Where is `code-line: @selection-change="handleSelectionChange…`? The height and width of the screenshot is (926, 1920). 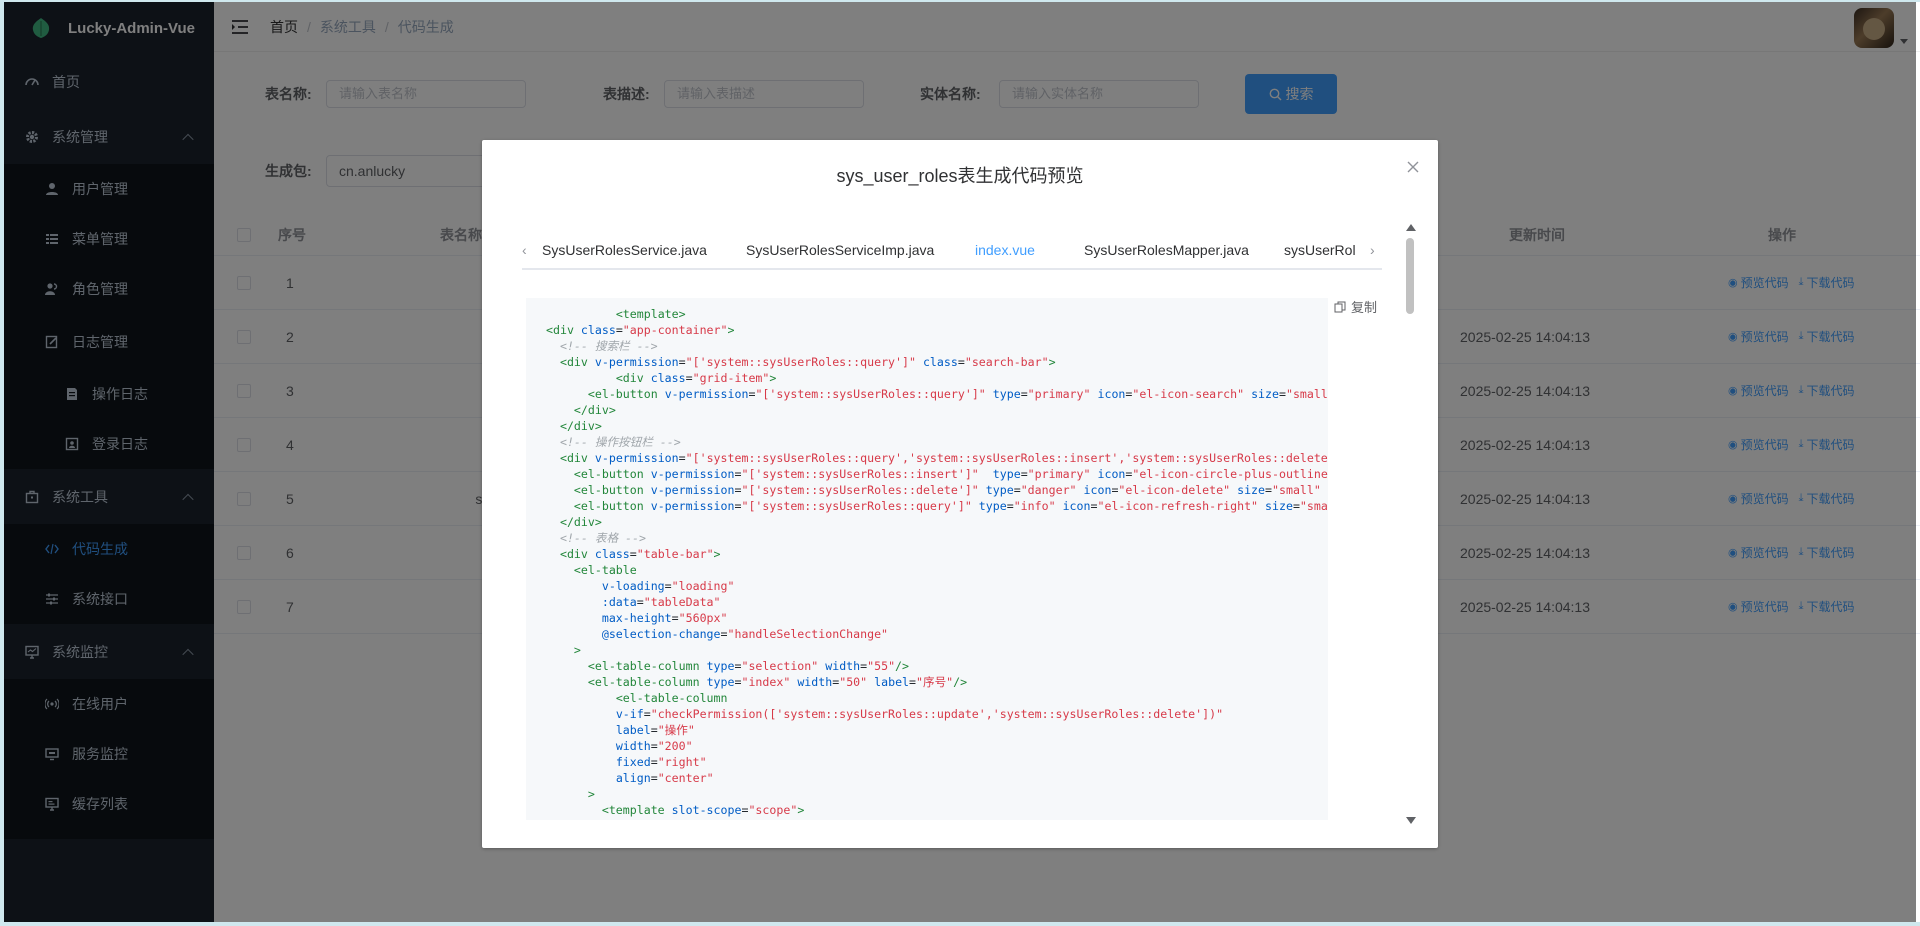 code-line: @selection-change="handleSelectionChange… is located at coordinates (745, 634).